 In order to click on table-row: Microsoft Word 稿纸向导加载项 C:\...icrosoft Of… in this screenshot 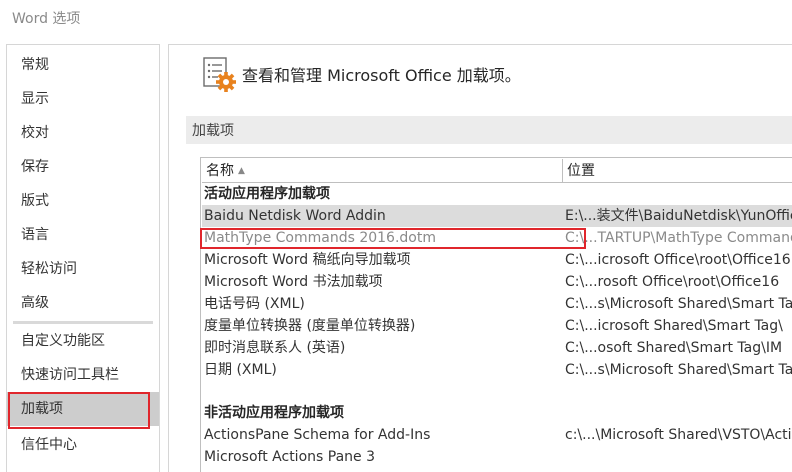, I will do `click(497, 260)`.